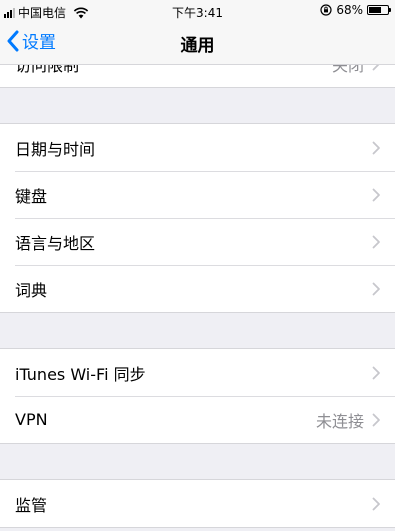  I want to click on settings-group-supervision: 监管, so click(197, 503).